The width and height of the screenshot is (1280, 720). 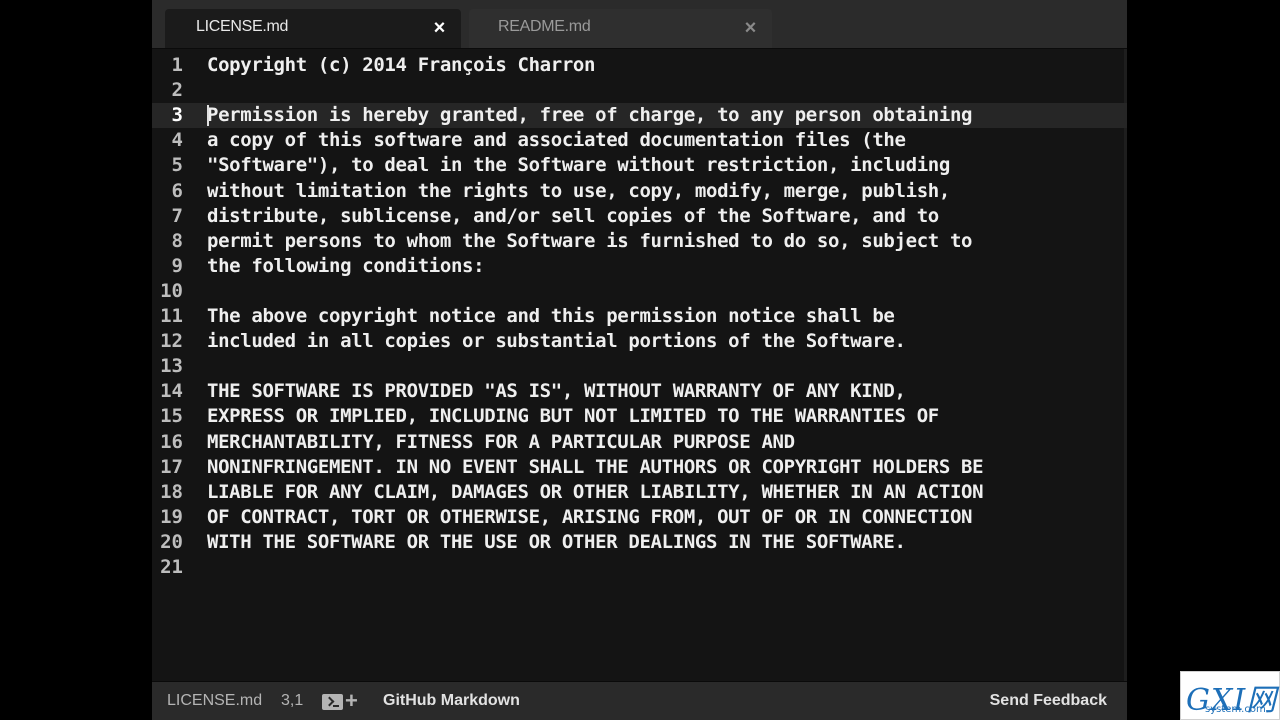 I want to click on line-number: 4, so click(x=177, y=140).